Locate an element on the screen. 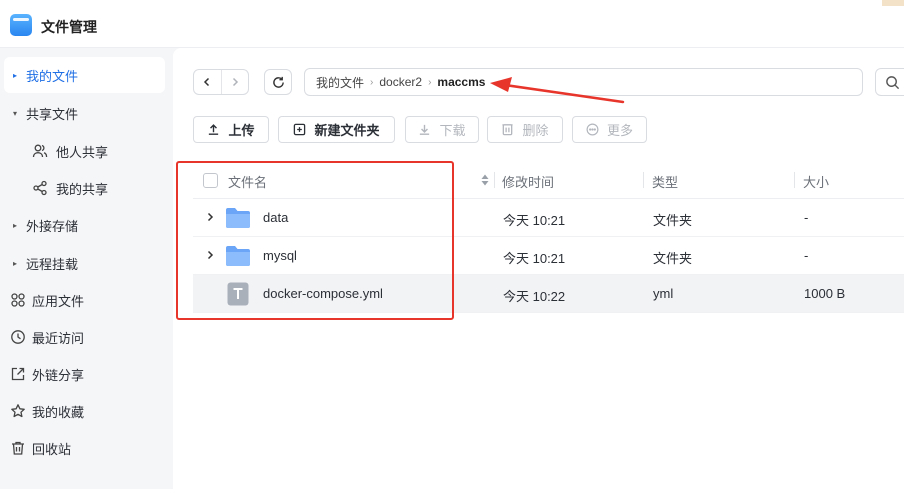 The image size is (904, 489). sidebar-item-my-shares: 我的共享 is located at coordinates (84, 188).